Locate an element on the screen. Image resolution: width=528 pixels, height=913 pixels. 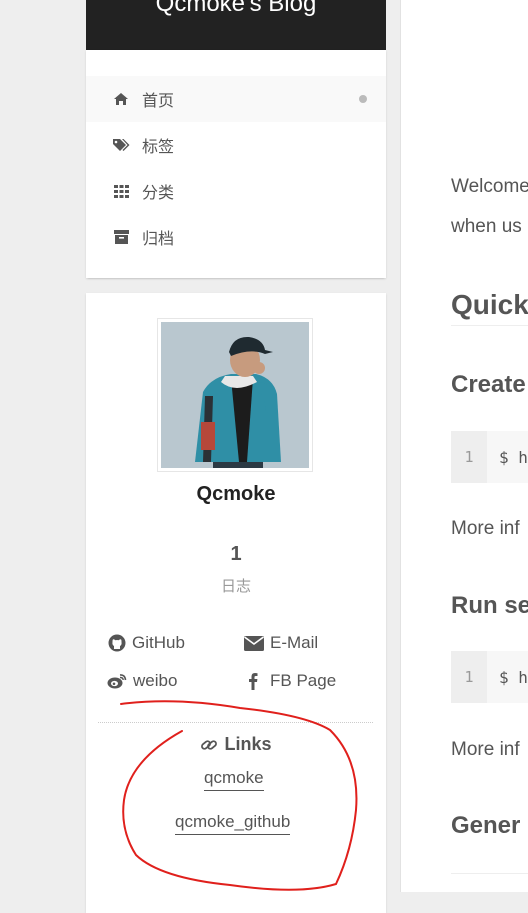
heading-quick-start: Quick is located at coordinates (489, 304).